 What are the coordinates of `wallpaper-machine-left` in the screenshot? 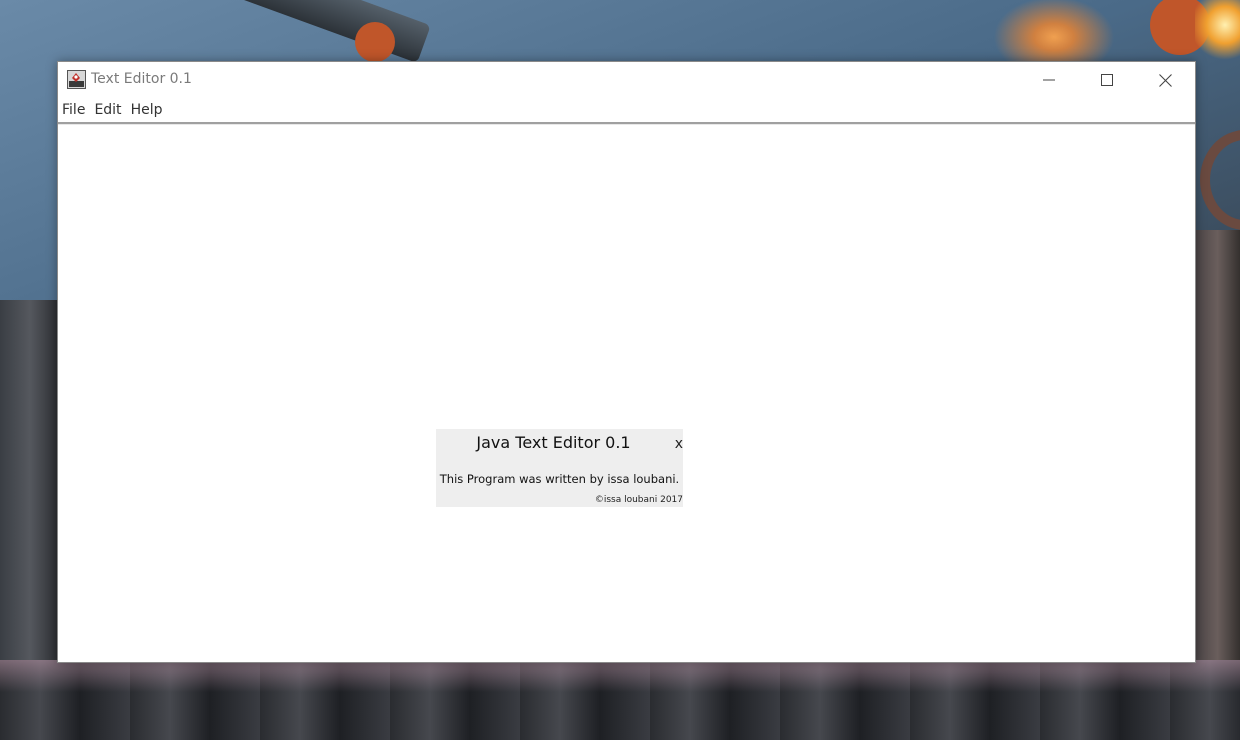 It's located at (30, 480).